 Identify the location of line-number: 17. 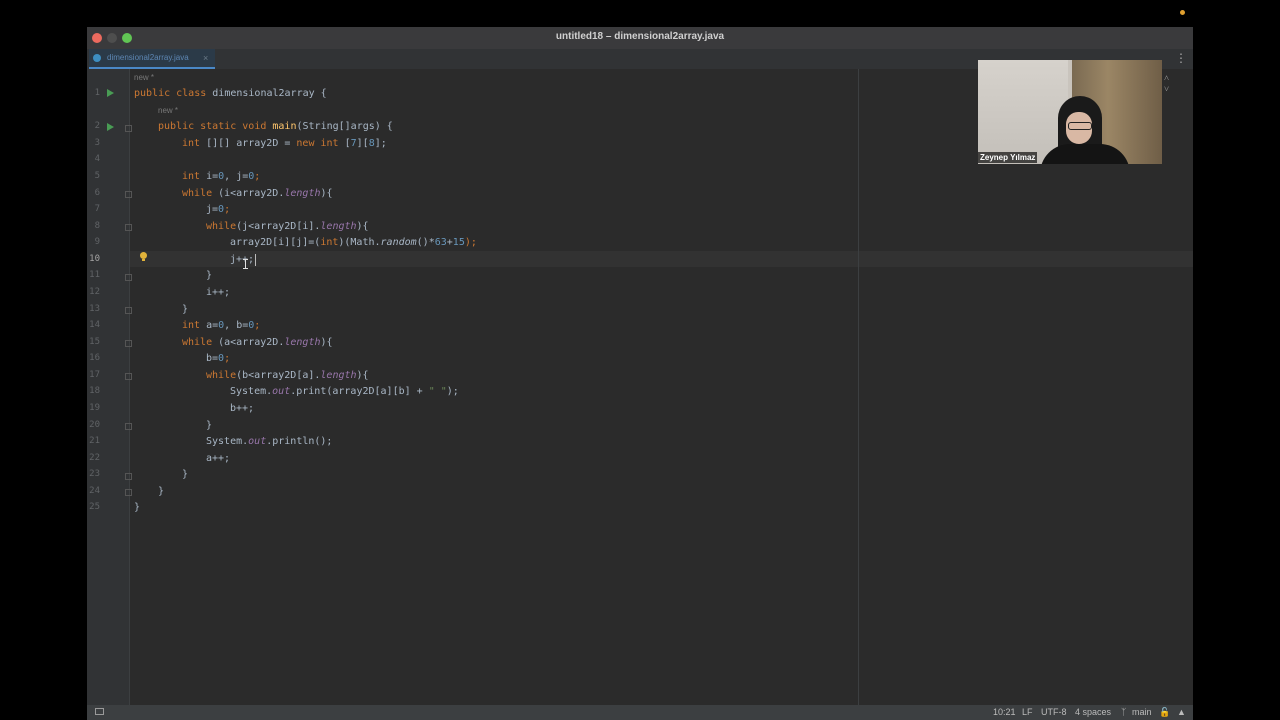
(94, 375).